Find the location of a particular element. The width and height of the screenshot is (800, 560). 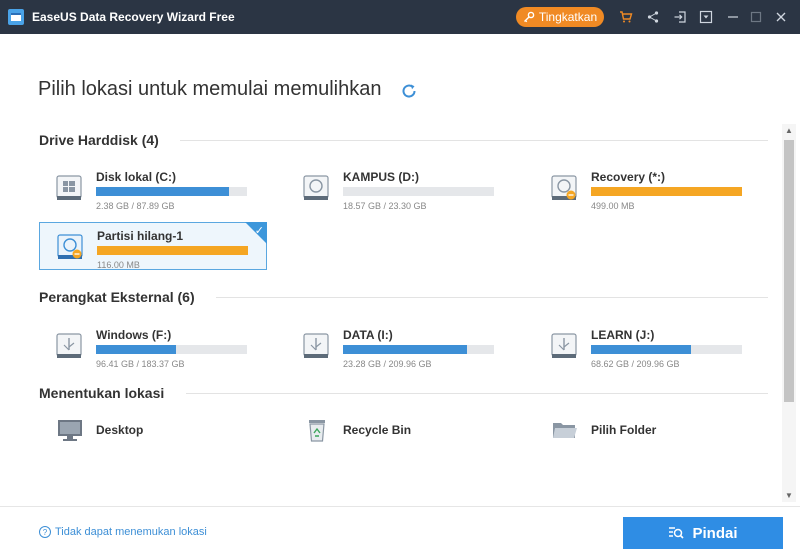

upgrade-button: Tingkatkan is located at coordinates (560, 17).